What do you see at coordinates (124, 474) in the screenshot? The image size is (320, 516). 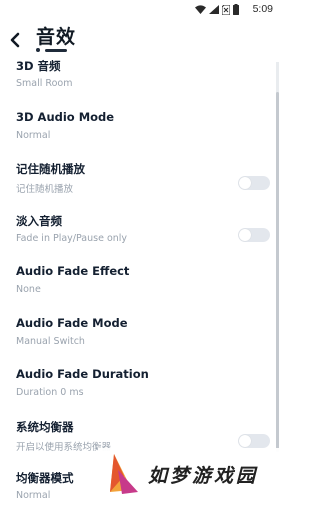 I see `watermark-logo-icon` at bounding box center [124, 474].